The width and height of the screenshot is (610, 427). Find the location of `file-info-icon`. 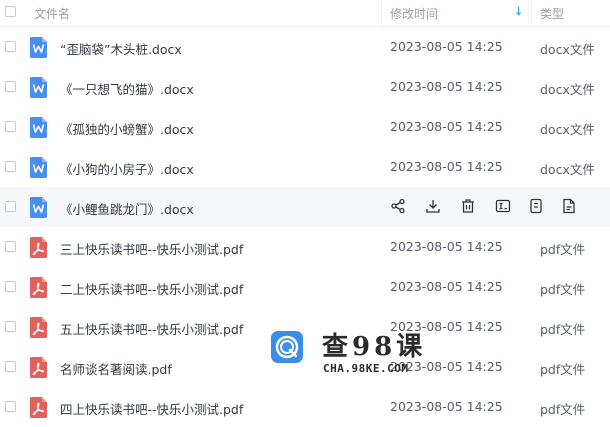

file-info-icon is located at coordinates (569, 206).